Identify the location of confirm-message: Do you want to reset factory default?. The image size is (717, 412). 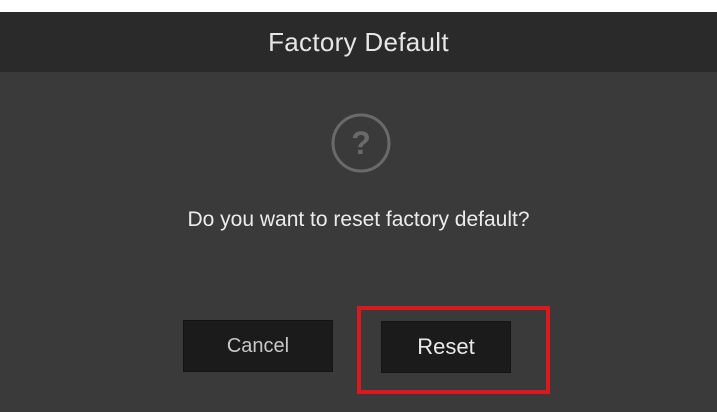
(358, 219).